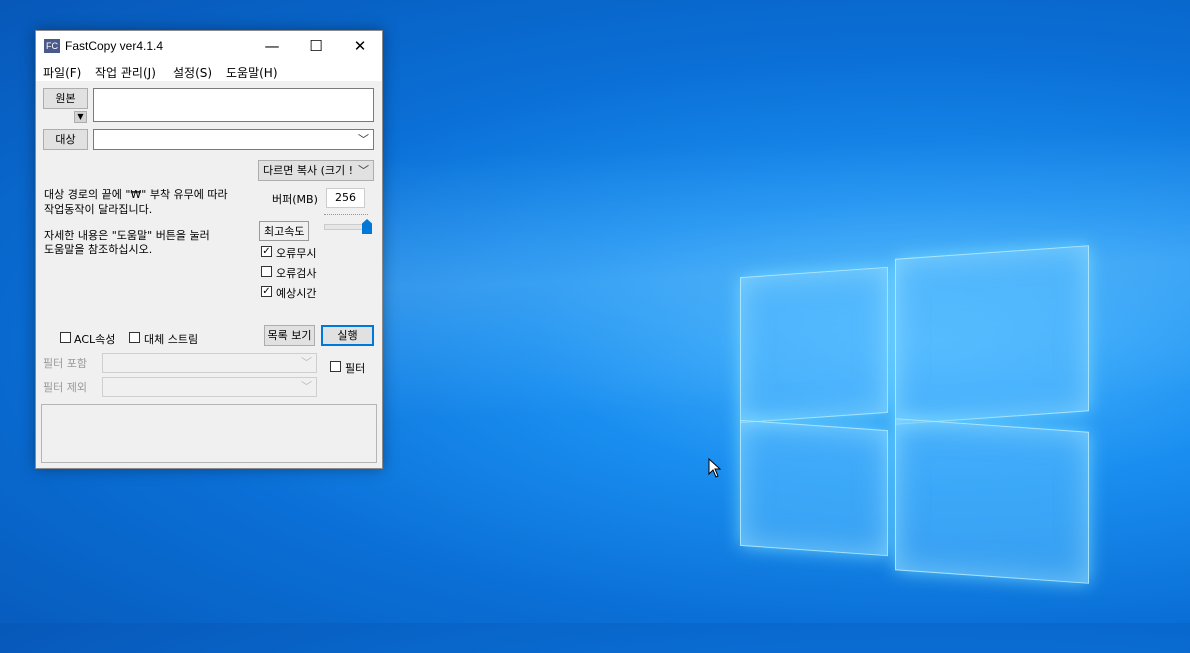 This screenshot has height=653, width=1190. Describe the element at coordinates (289, 335) in the screenshot. I see `list-view-button: 목록 보기` at that location.